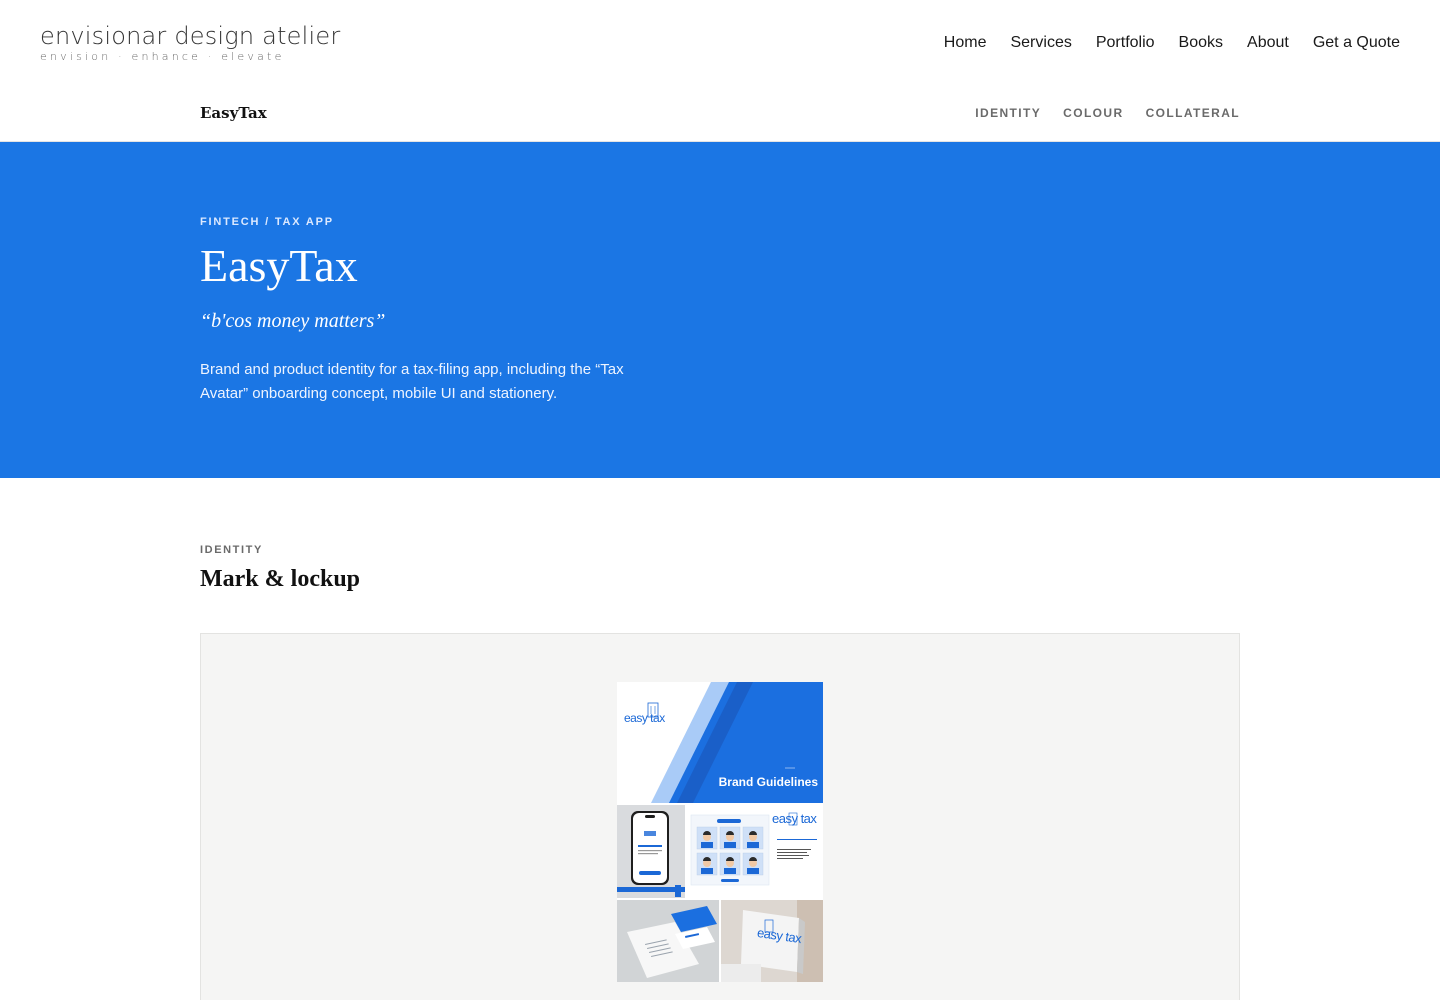  I want to click on ui-logo: easy tax, so click(794, 818).